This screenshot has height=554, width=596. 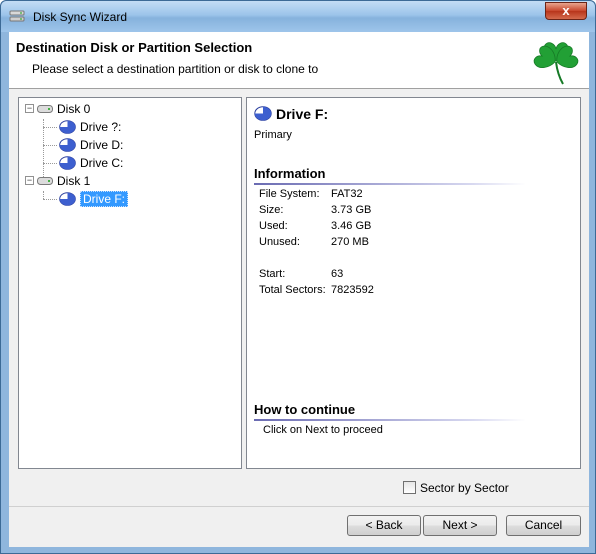 I want to click on field-value: 63, so click(x=337, y=274).